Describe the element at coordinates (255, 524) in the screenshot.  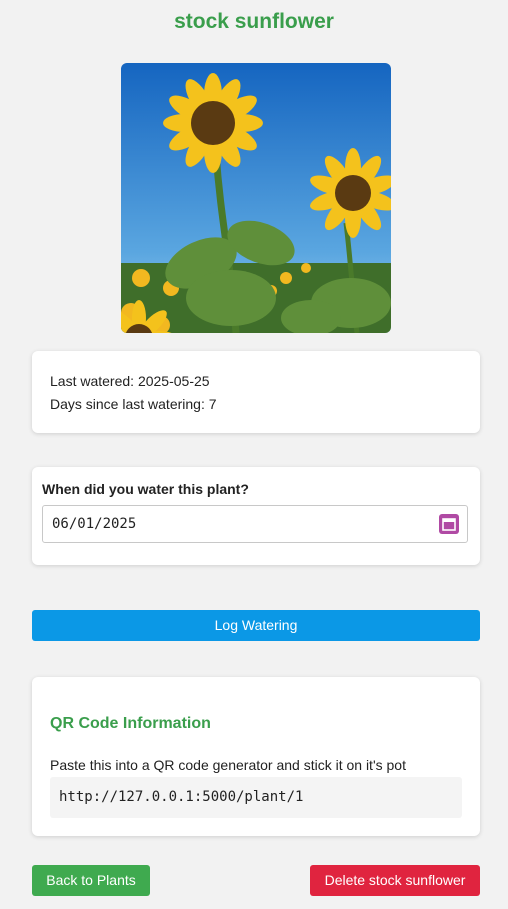
I see `water-date-input: 06/01/2025` at that location.